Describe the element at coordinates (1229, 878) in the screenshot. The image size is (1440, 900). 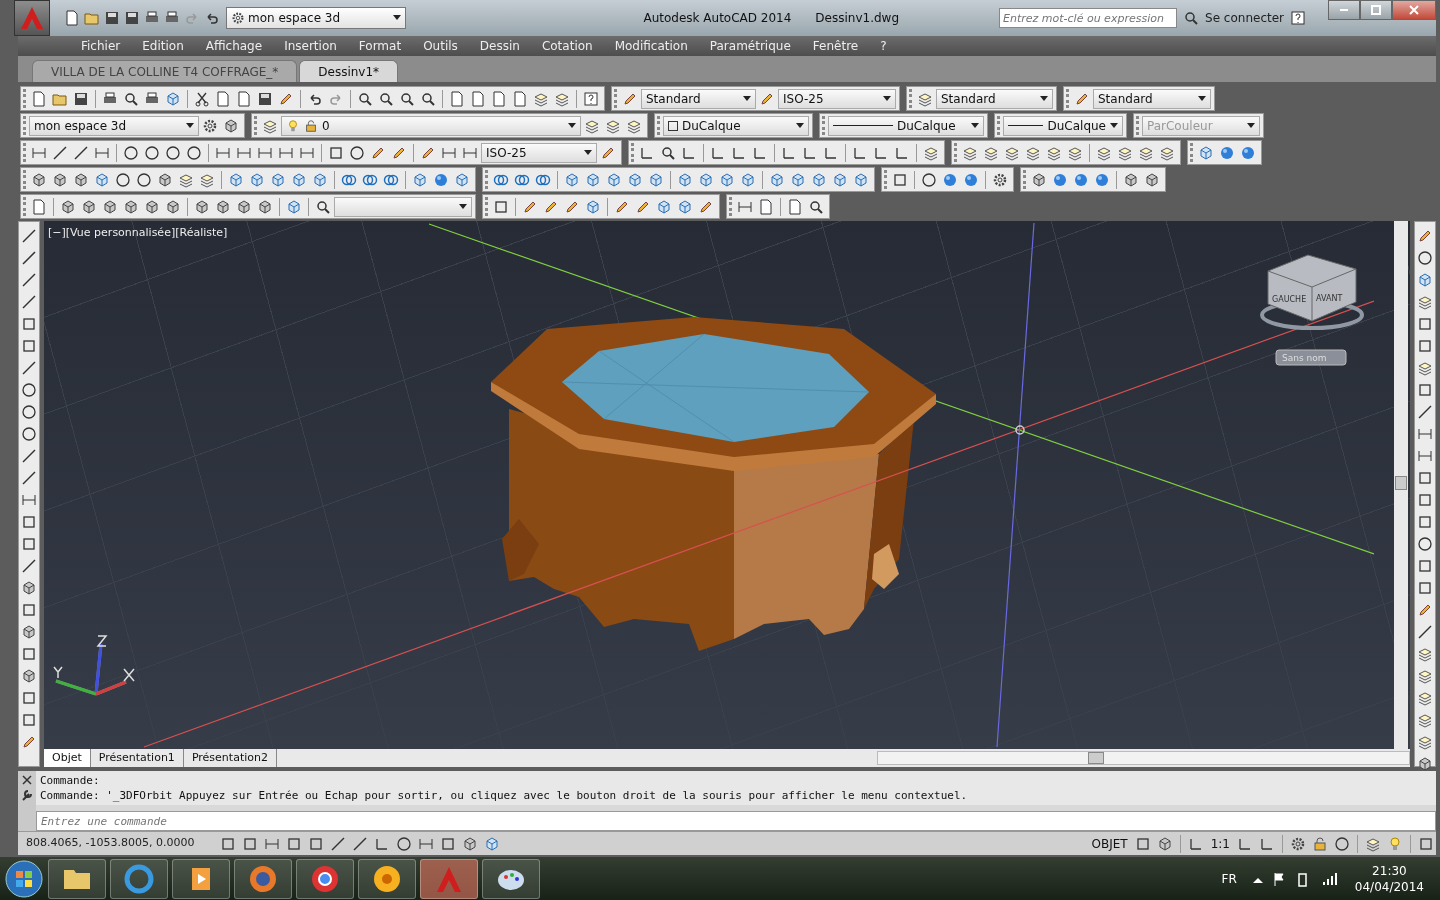
I see `language-indicator: FR` at that location.